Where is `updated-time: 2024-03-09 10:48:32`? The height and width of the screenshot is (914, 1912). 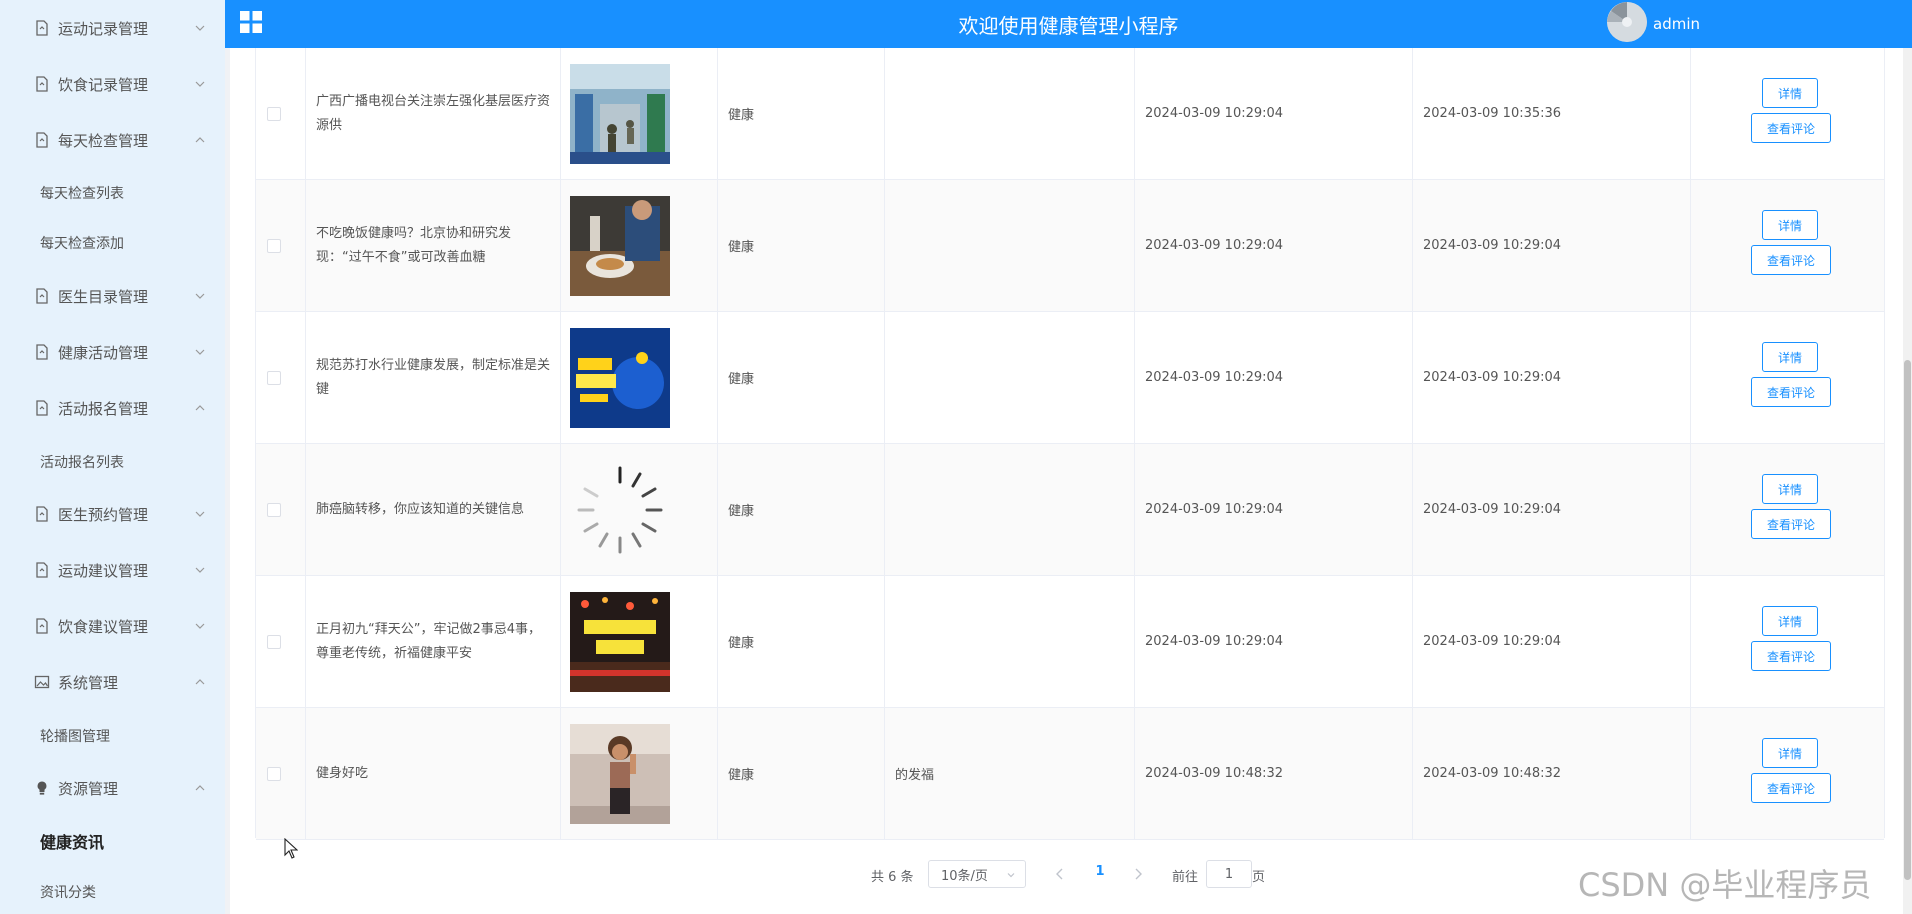
updated-time: 2024-03-09 10:48:32 is located at coordinates (1492, 773).